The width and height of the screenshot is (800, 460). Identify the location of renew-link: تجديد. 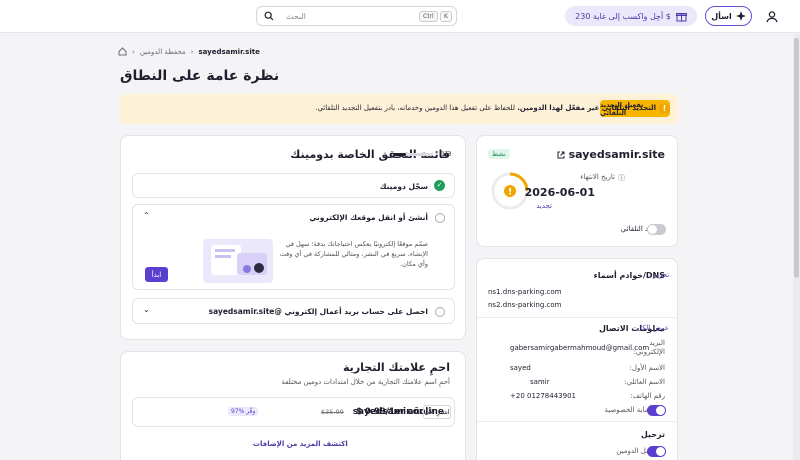
(544, 206).